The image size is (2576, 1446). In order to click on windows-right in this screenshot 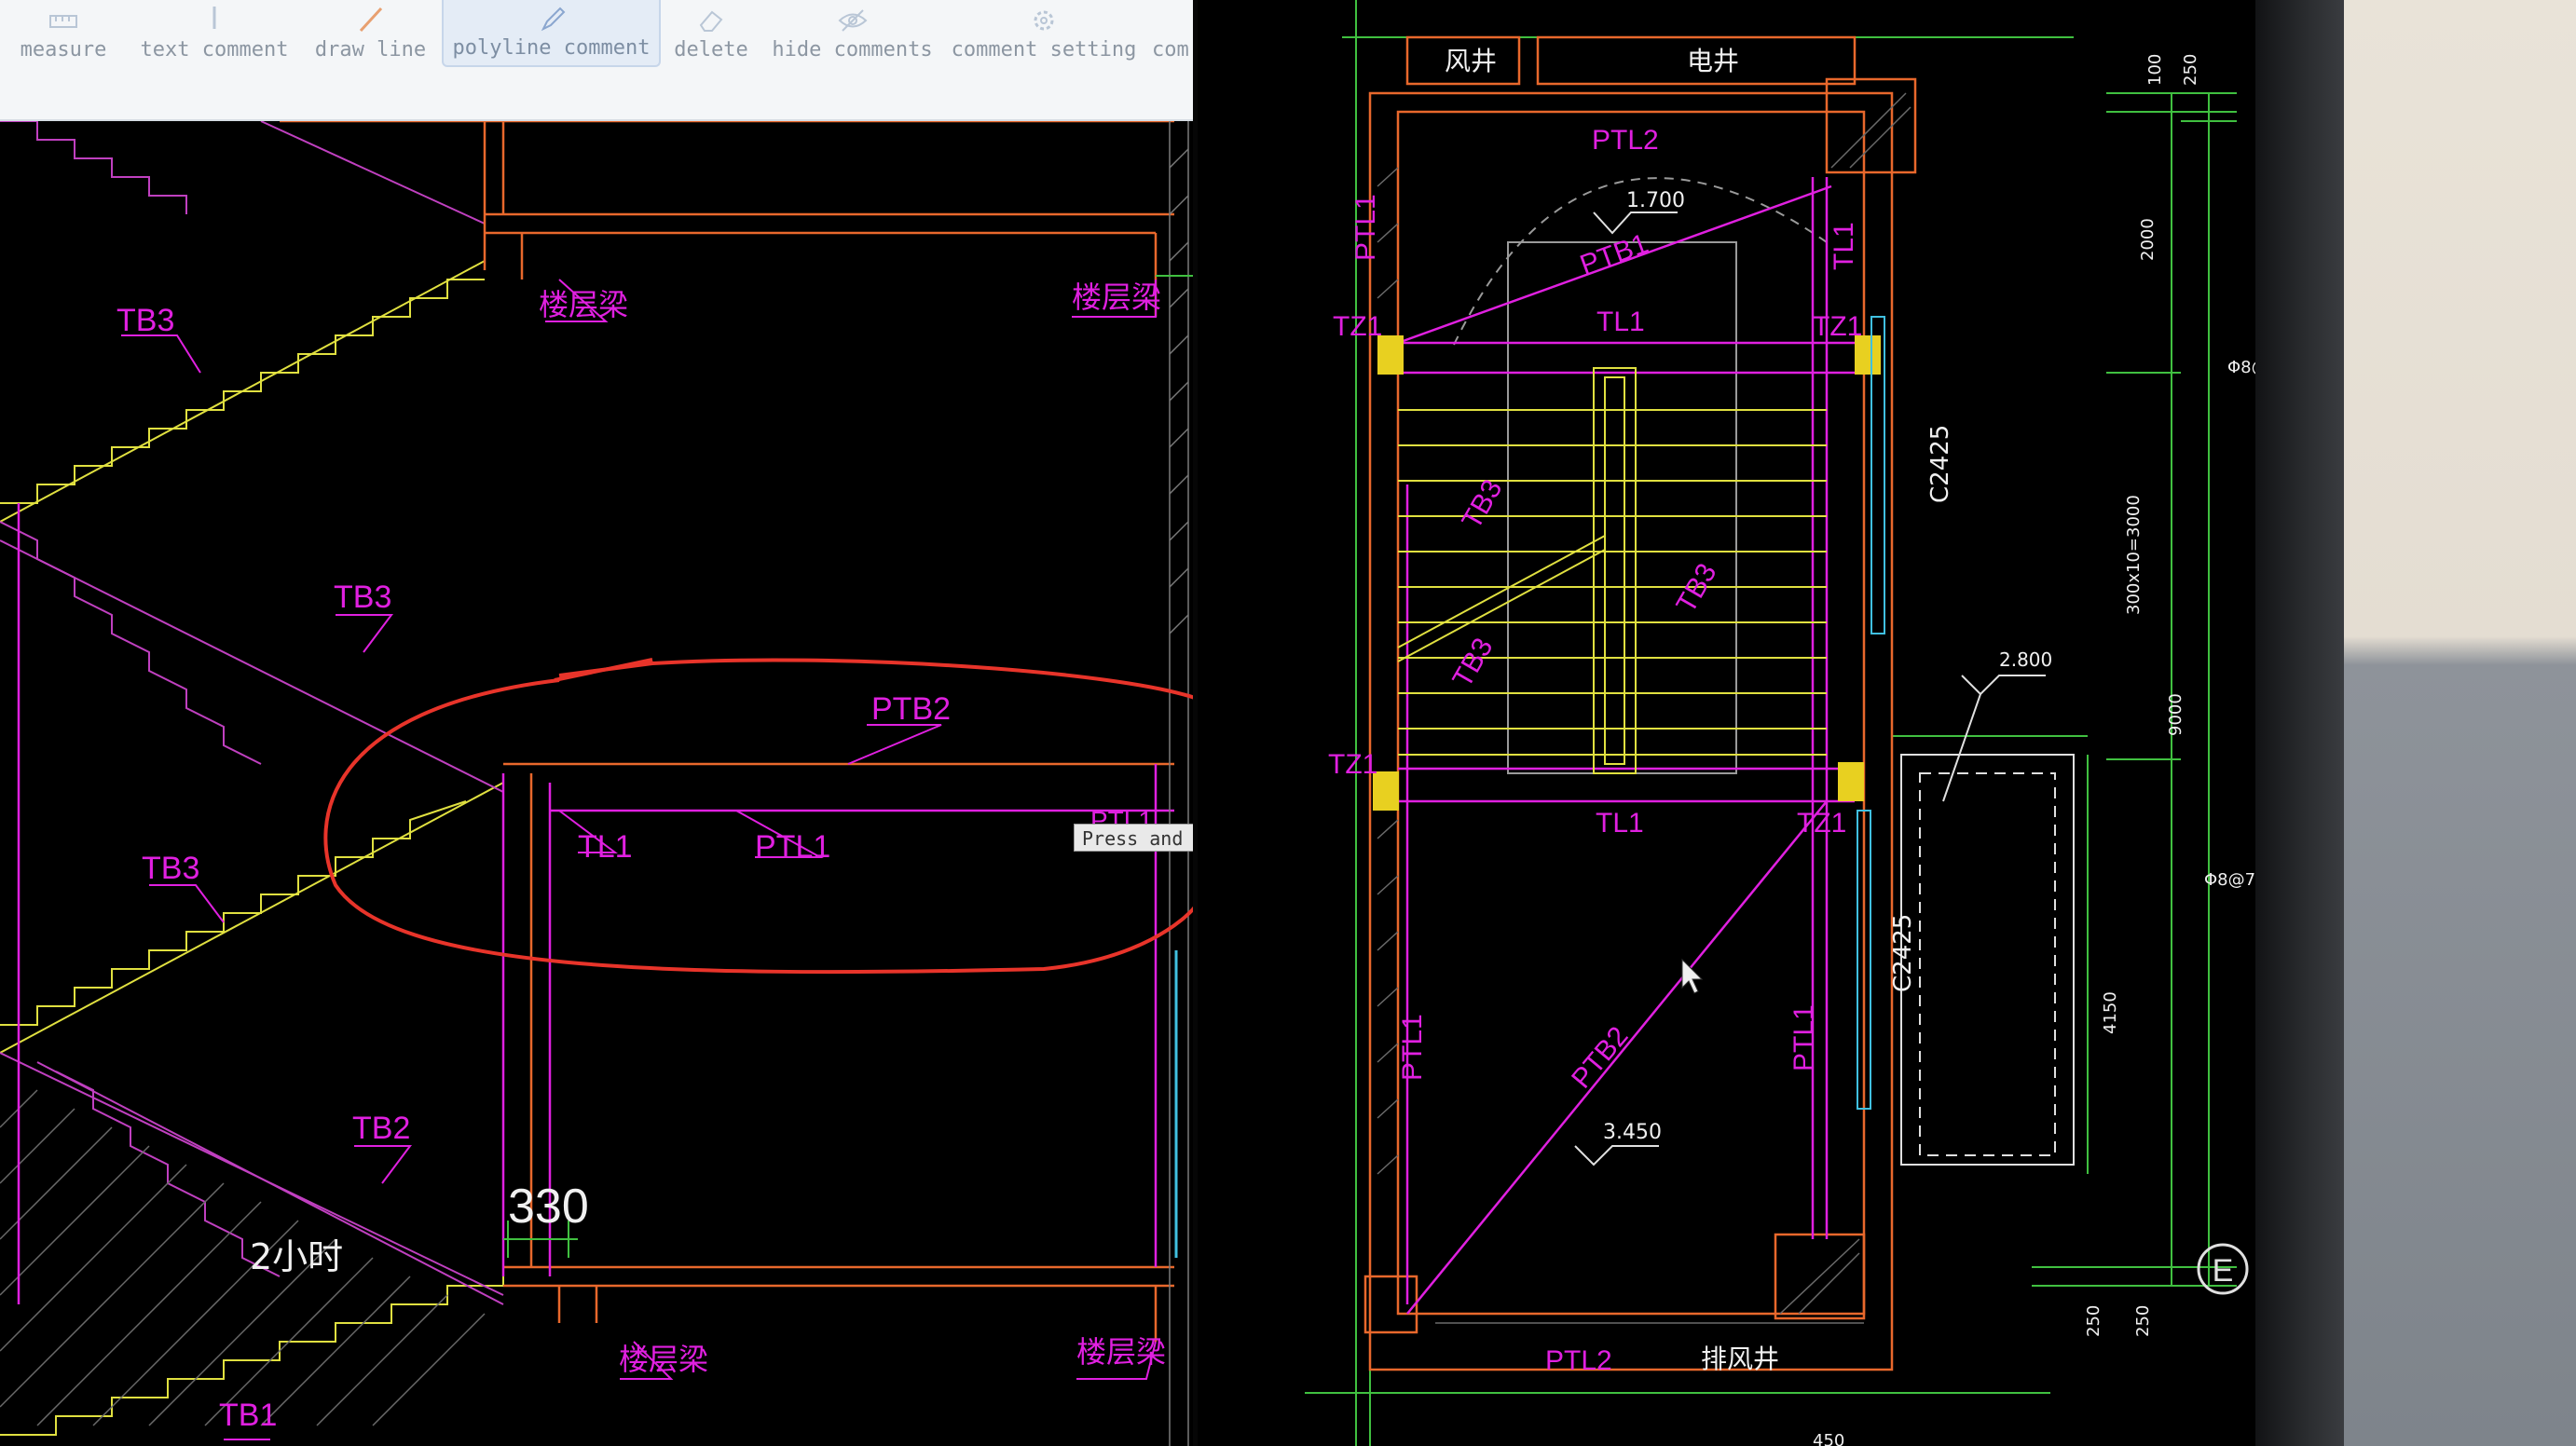, I will do `click(1871, 713)`.